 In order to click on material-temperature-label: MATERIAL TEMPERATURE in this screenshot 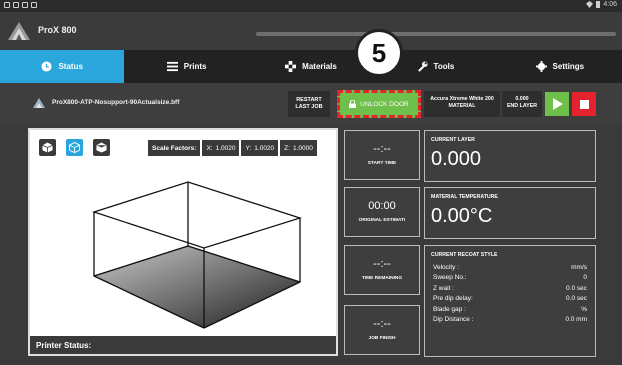, I will do `click(464, 197)`.